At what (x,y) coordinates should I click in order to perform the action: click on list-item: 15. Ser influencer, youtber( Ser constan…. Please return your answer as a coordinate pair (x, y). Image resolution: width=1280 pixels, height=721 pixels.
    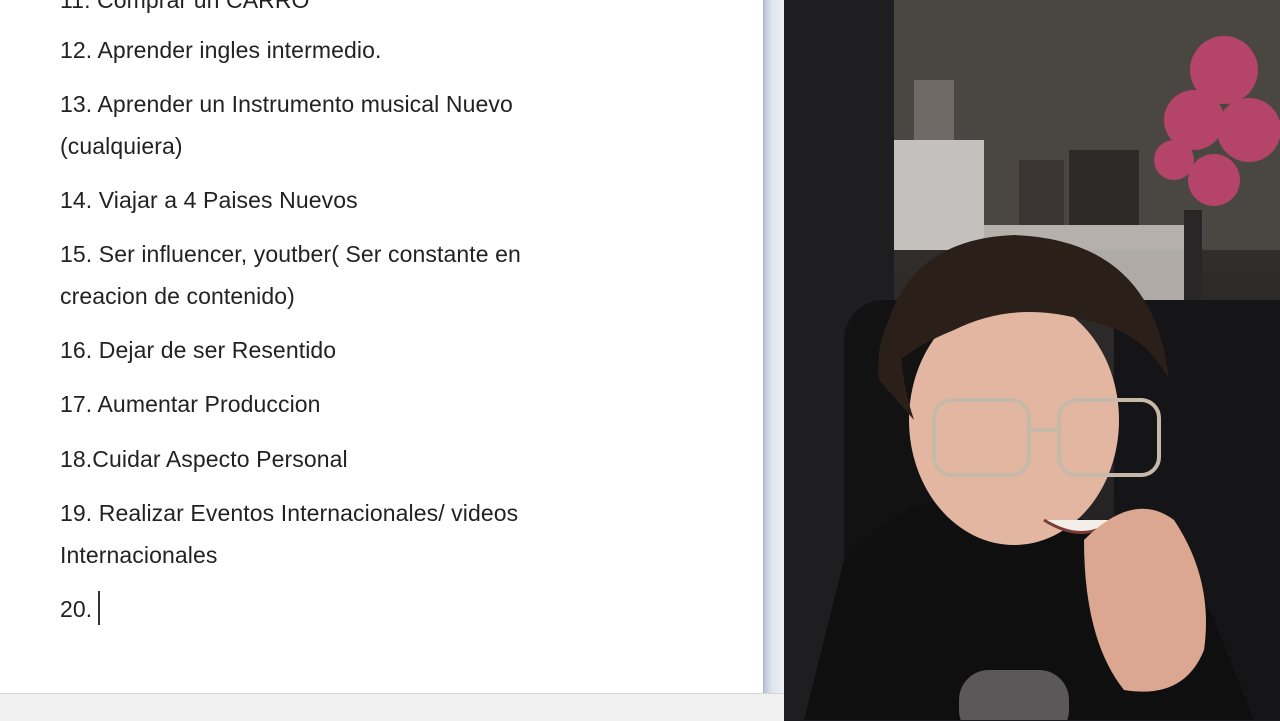
    Looking at the image, I should click on (290, 254).